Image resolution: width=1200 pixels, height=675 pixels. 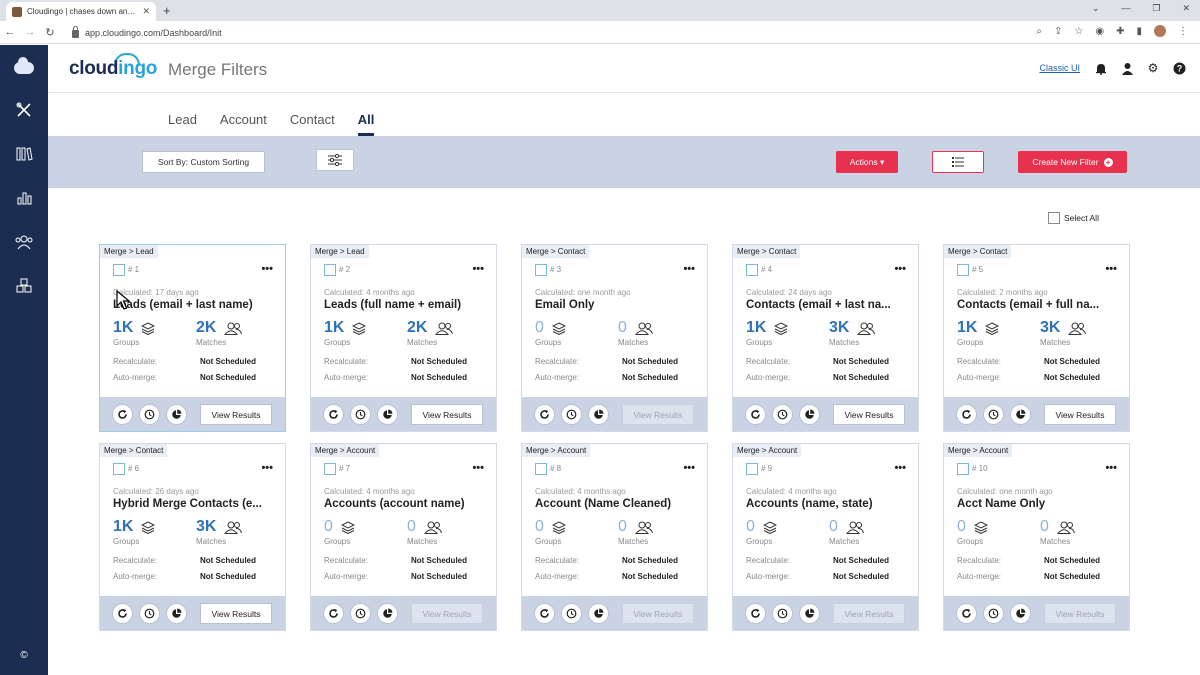 I want to click on close-window-icon: ✕, so click(x=1186, y=8).